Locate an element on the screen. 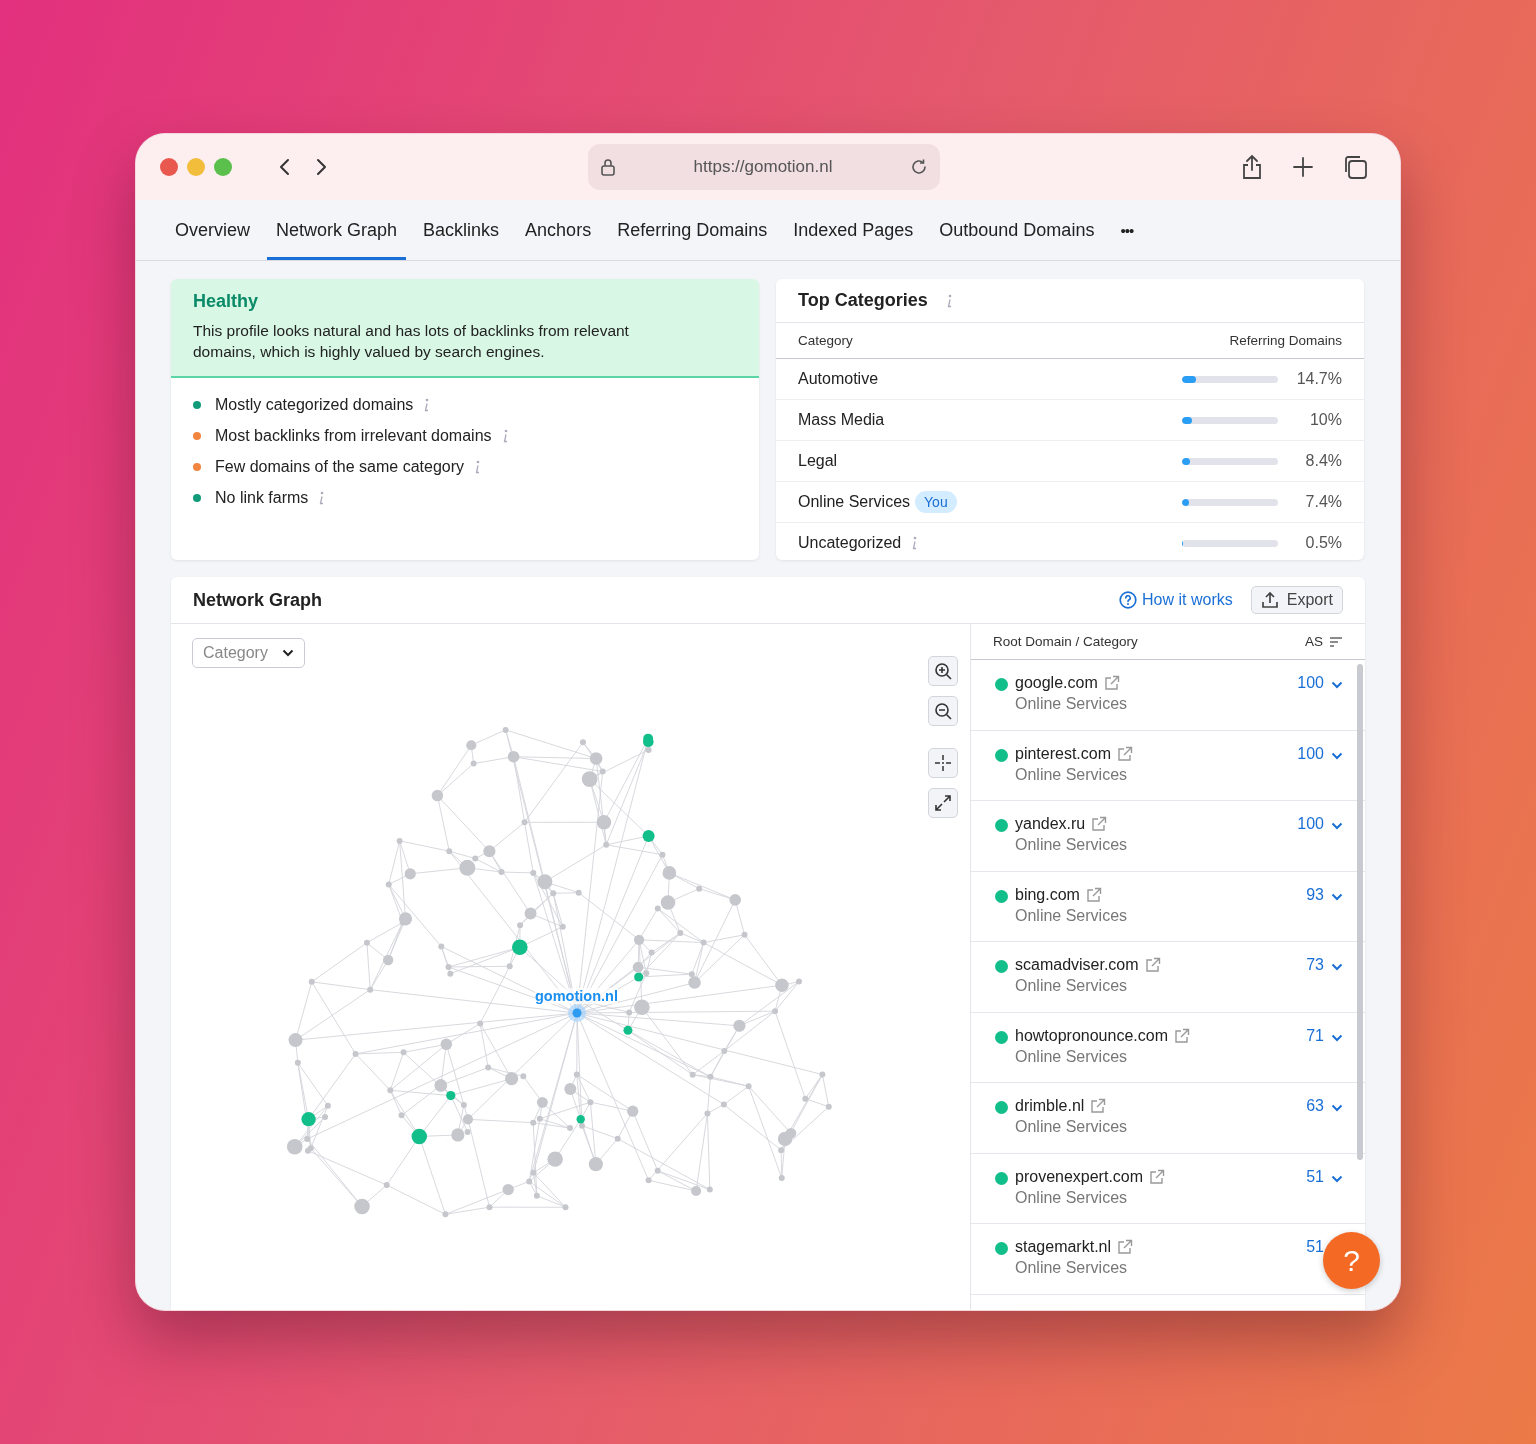  card-title: Network Graph is located at coordinates (258, 600).